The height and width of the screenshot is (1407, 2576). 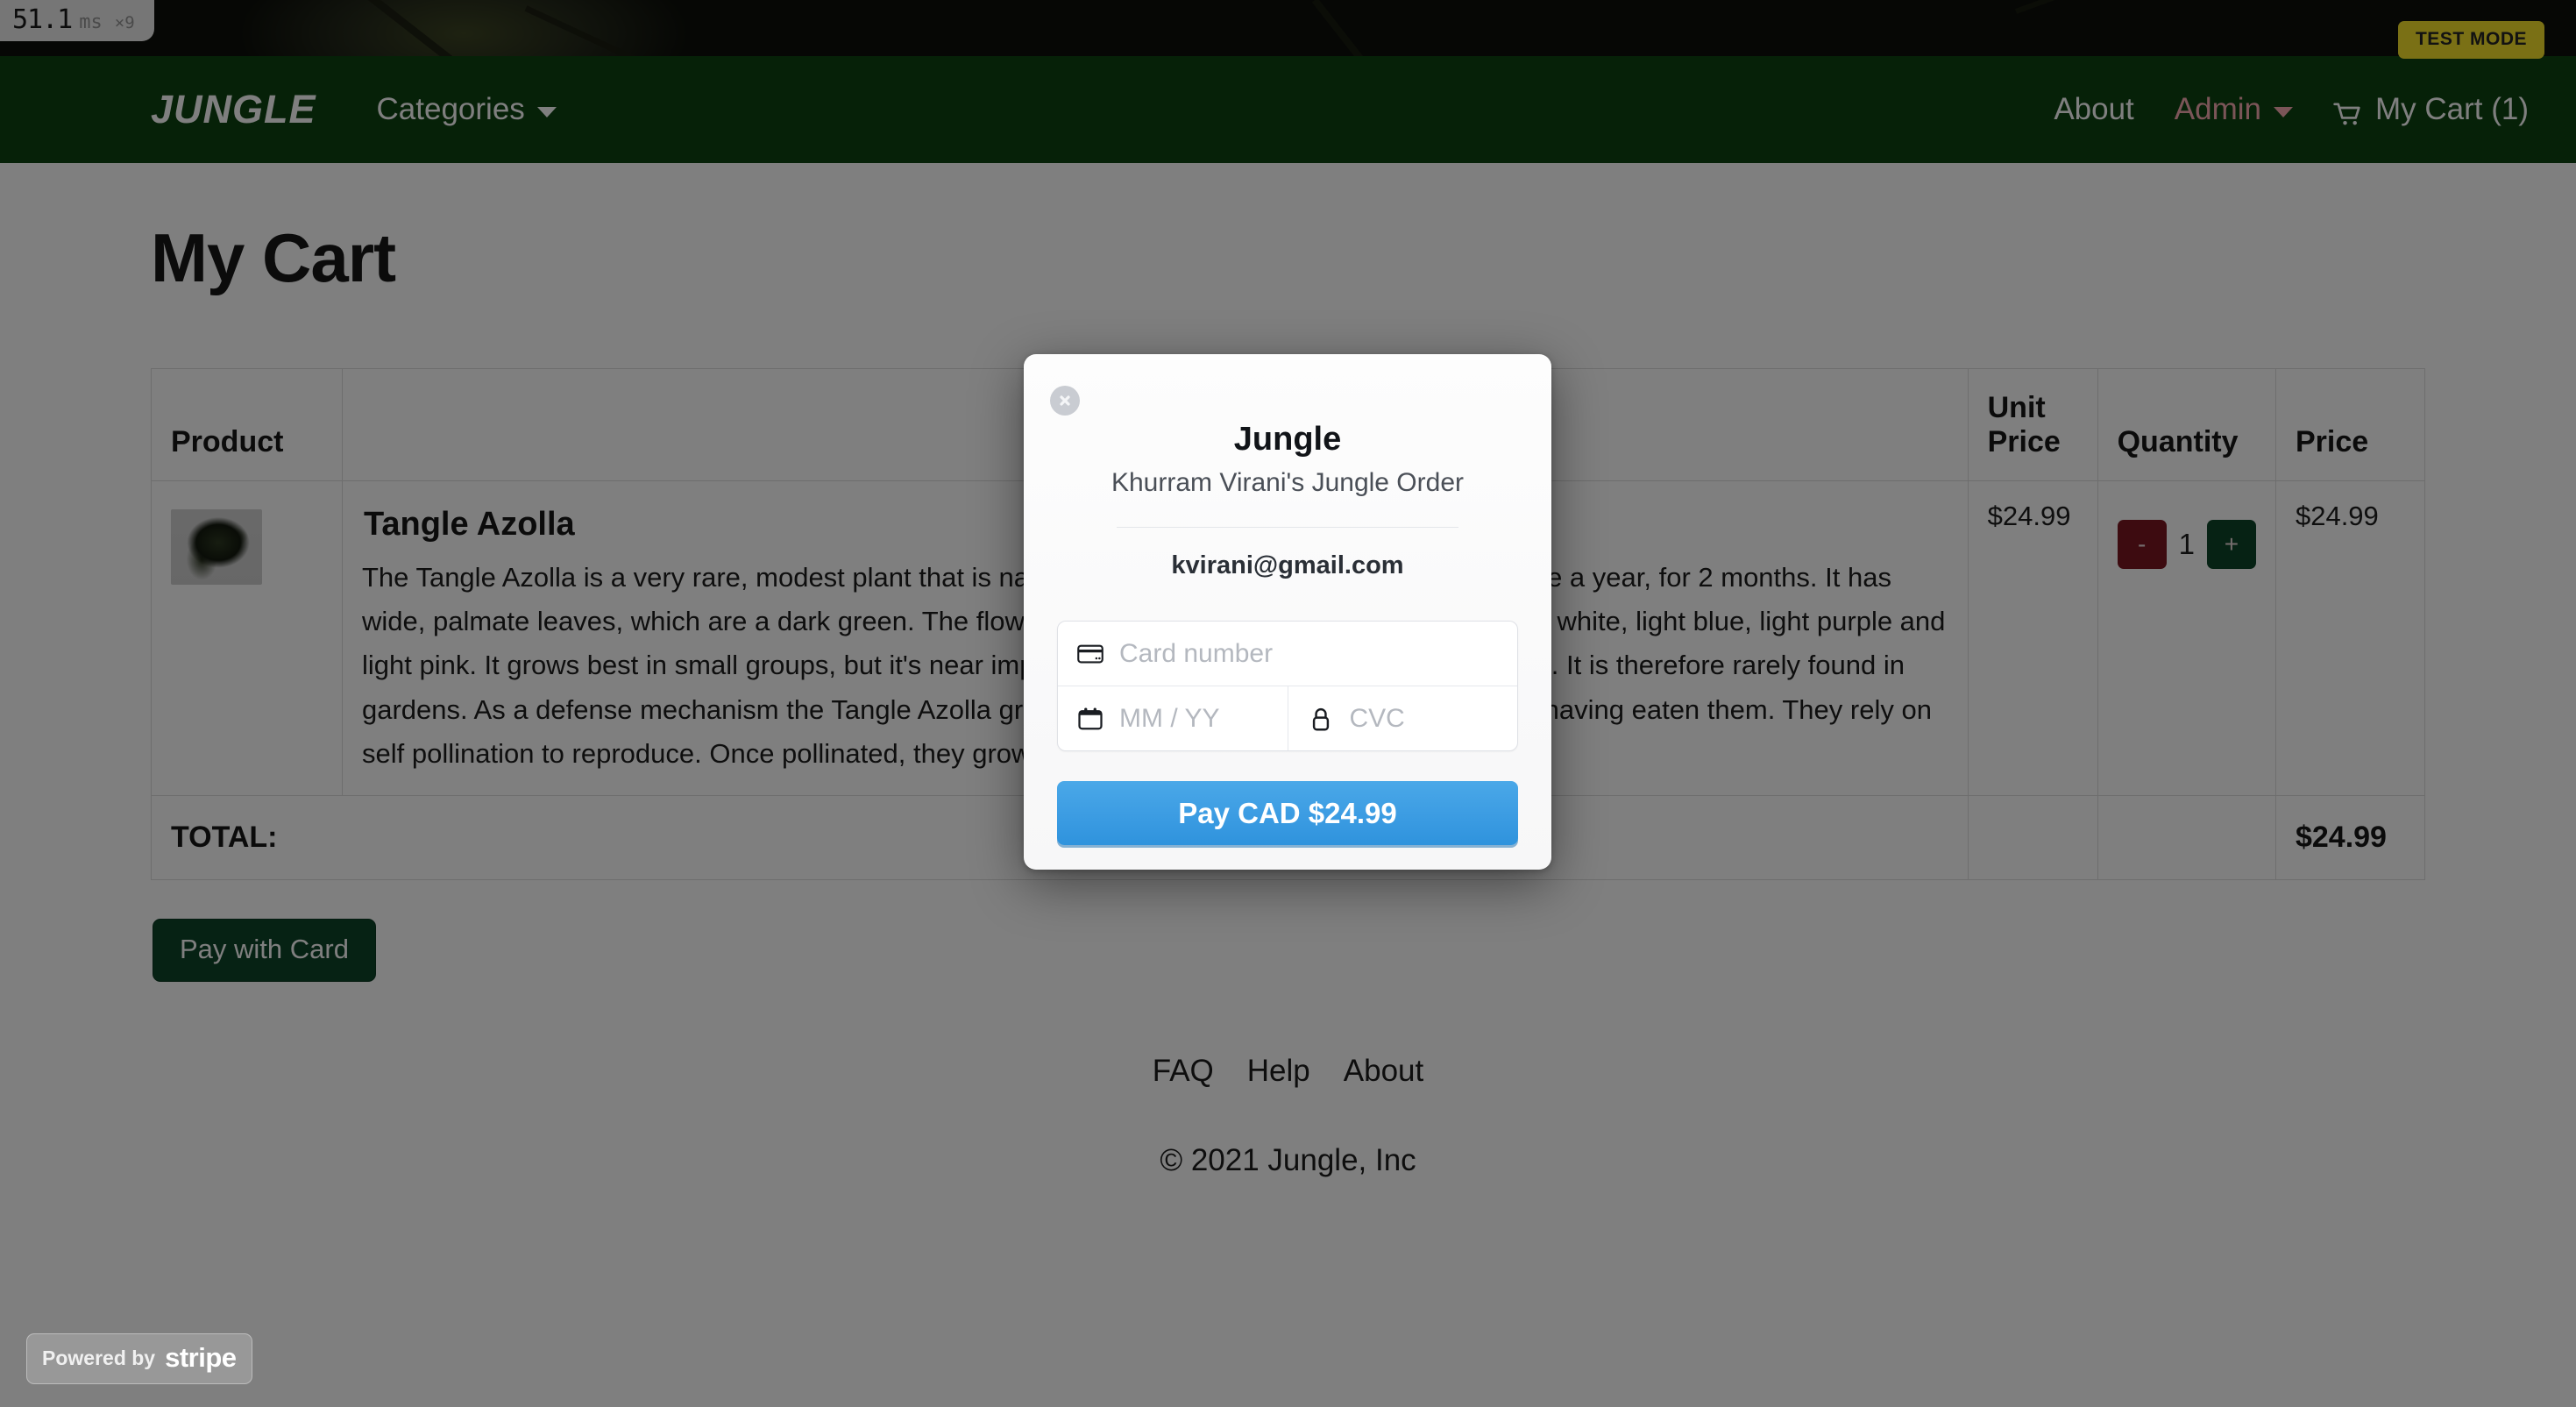 What do you see at coordinates (1090, 654) in the screenshot?
I see `credit-card-icon` at bounding box center [1090, 654].